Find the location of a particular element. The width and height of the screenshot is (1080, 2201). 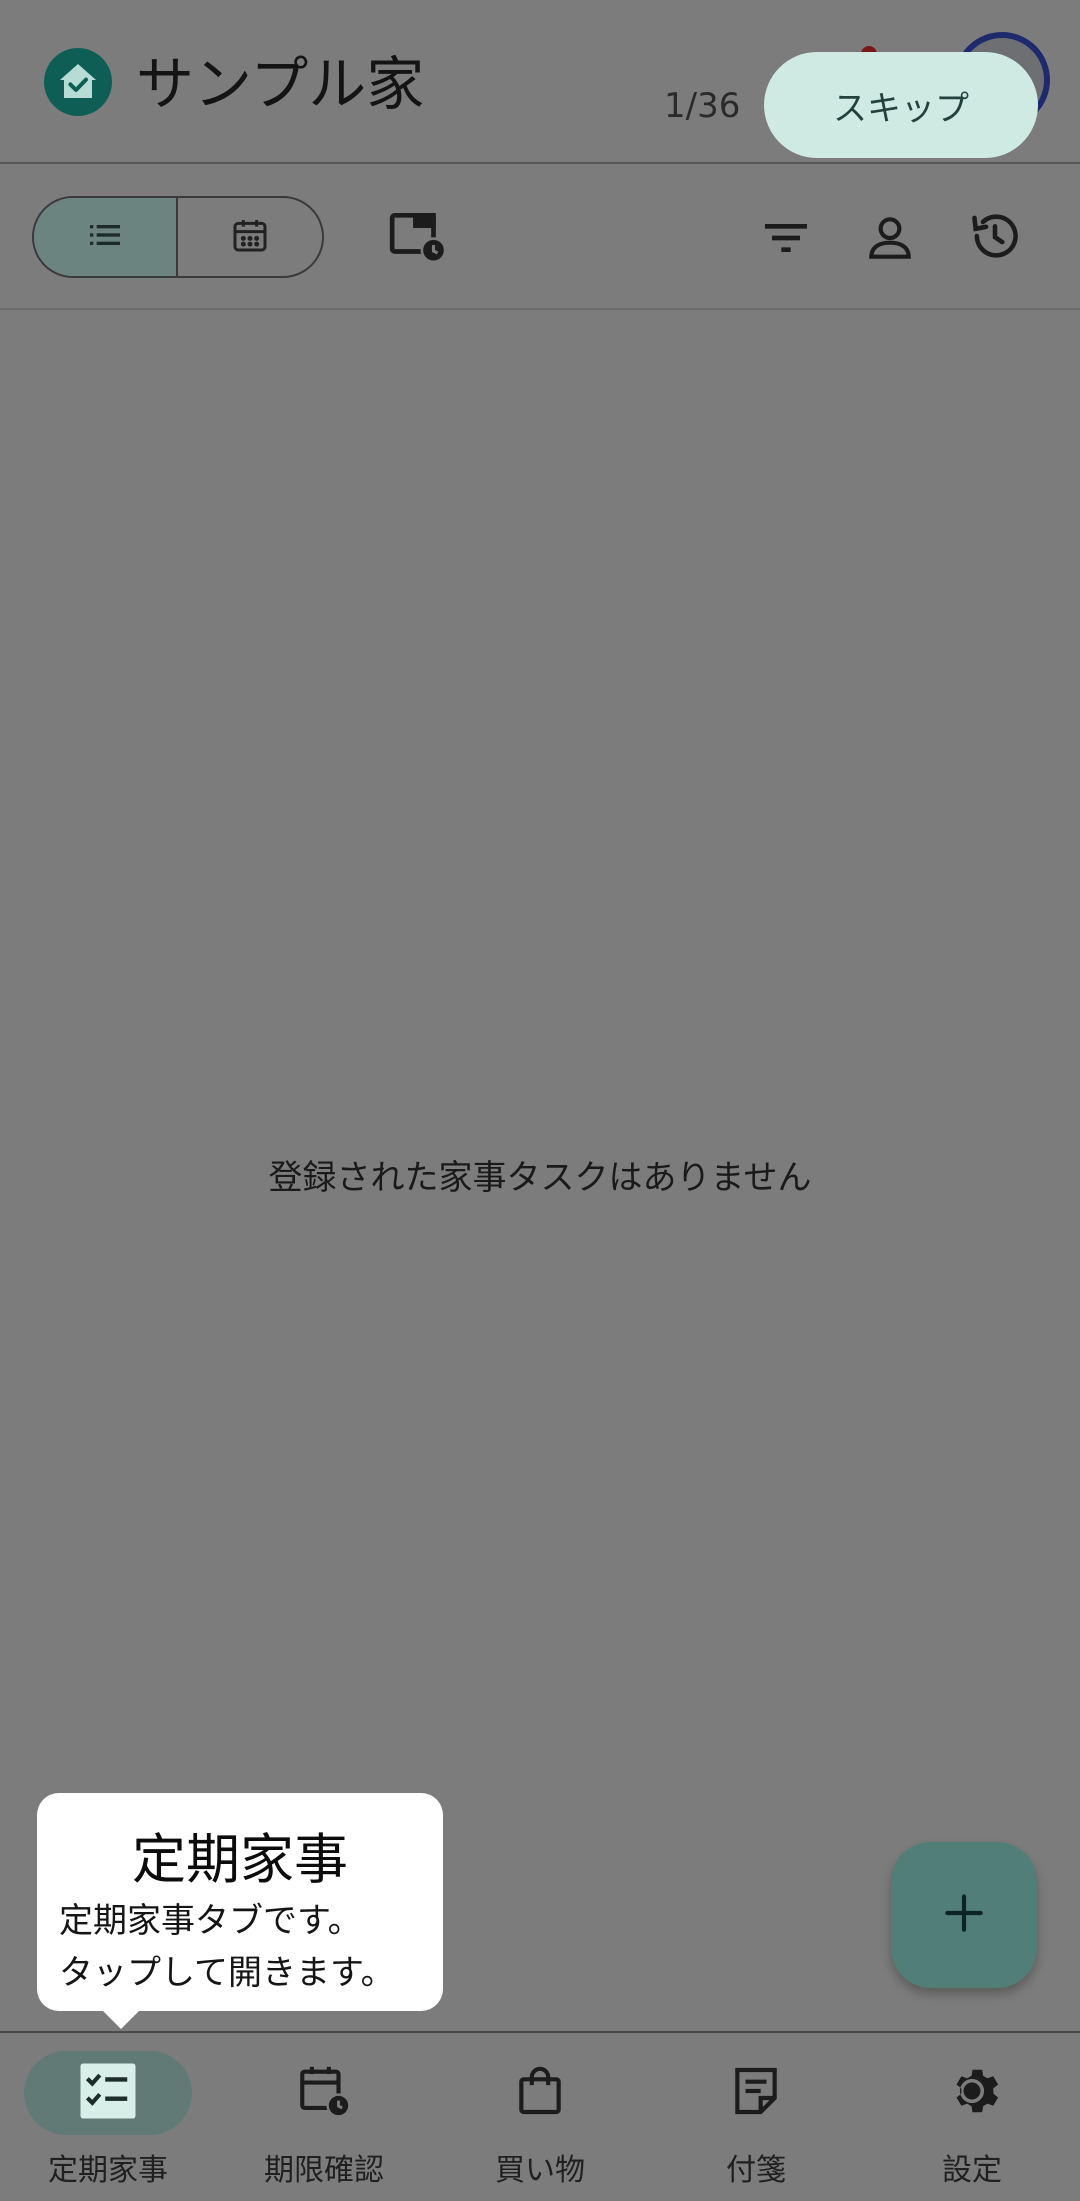

add-task-button is located at coordinates (964, 1915).